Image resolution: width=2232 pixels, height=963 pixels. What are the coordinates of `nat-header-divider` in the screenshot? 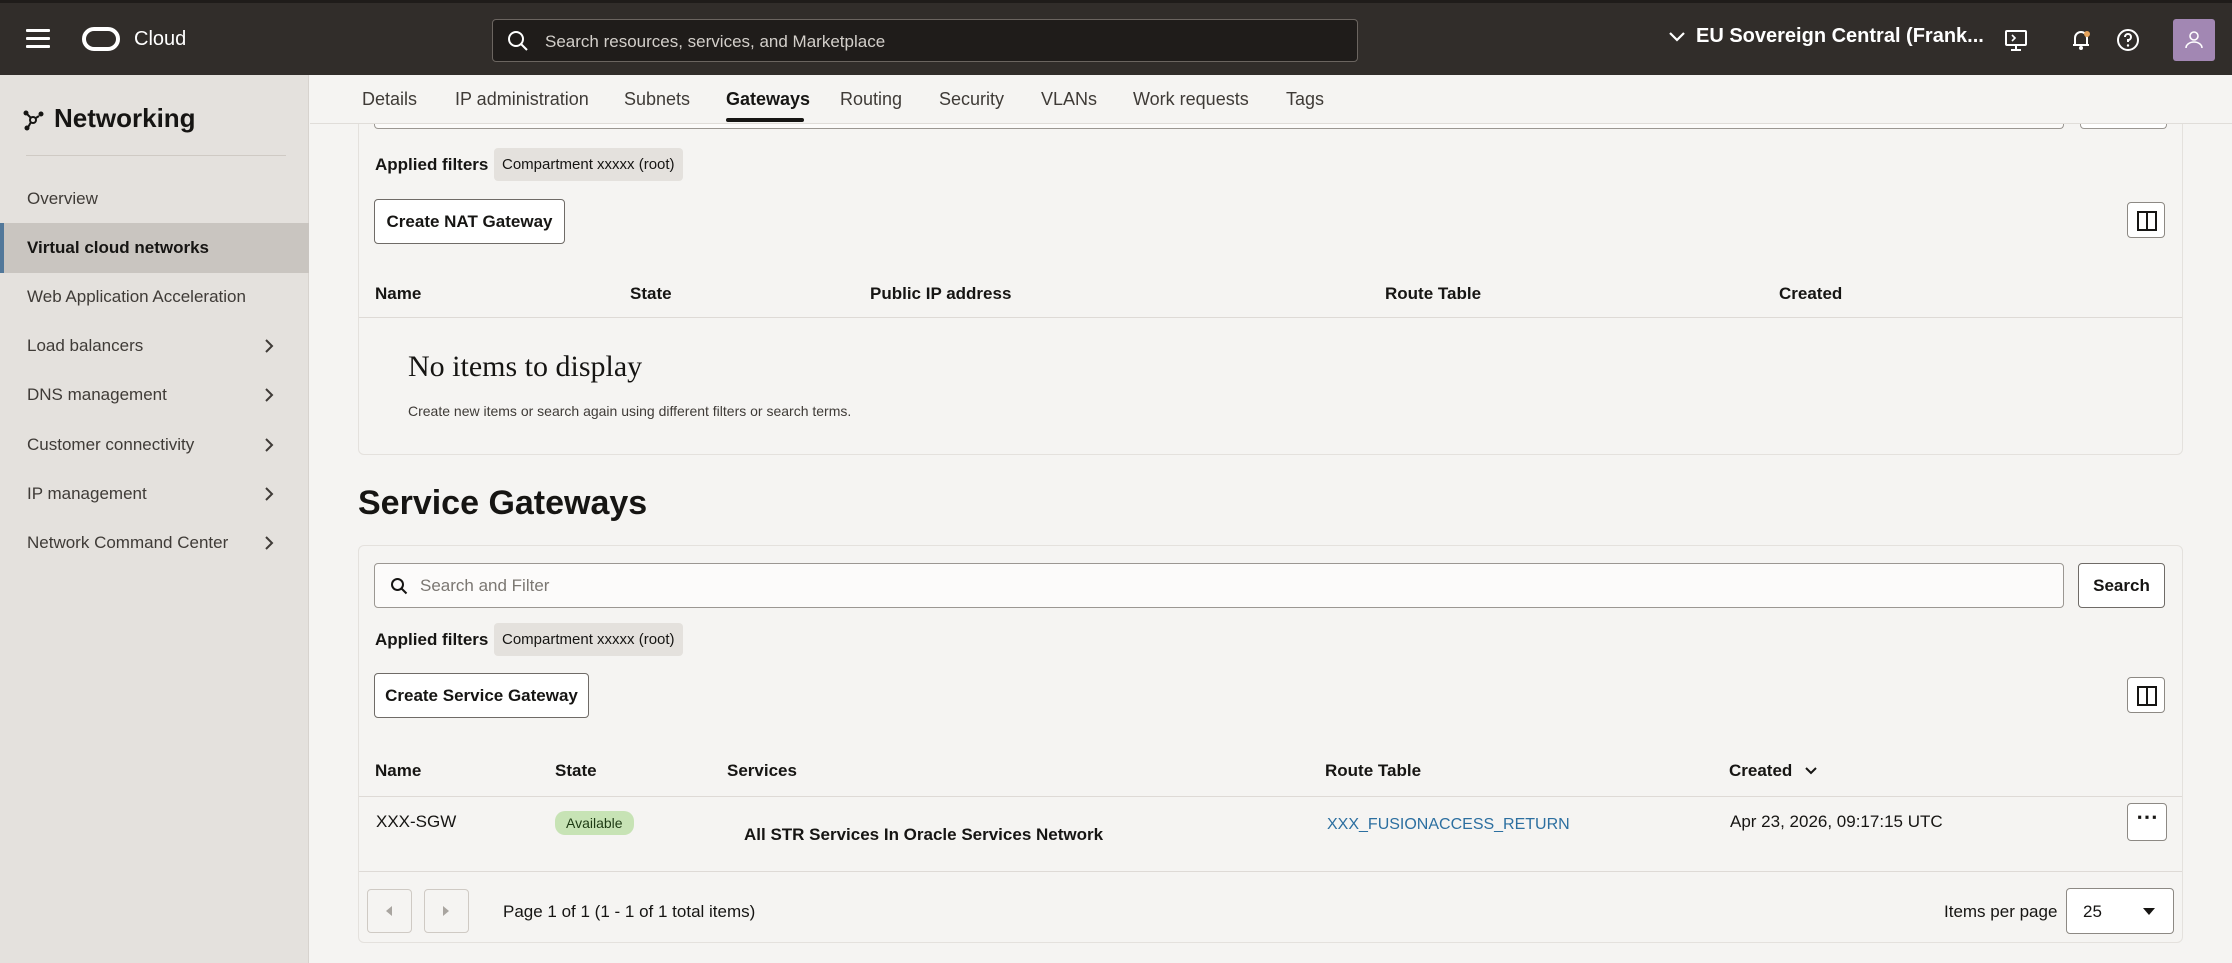 It's located at (1270, 317).